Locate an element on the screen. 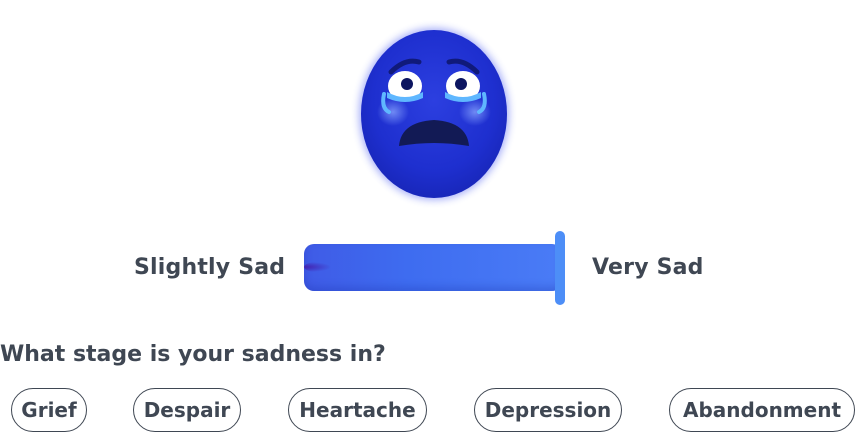  slider-thumb is located at coordinates (560, 268).